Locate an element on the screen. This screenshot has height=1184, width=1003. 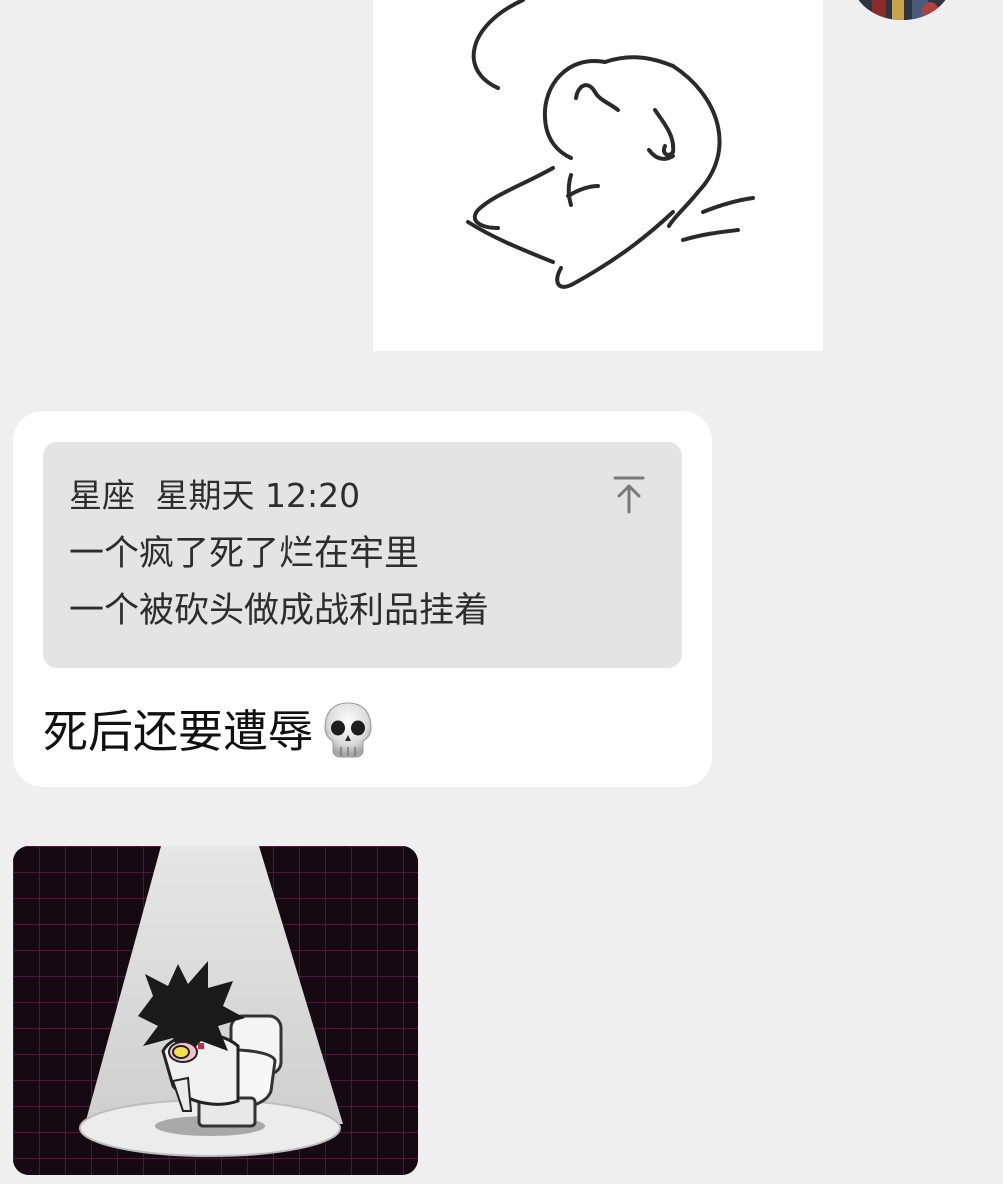
arrow-up-to-line-icon is located at coordinates (629, 494).